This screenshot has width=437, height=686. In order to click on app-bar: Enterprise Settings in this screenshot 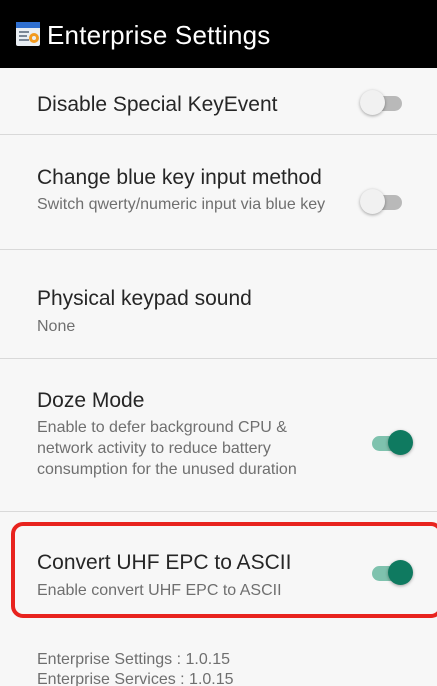, I will do `click(218, 34)`.